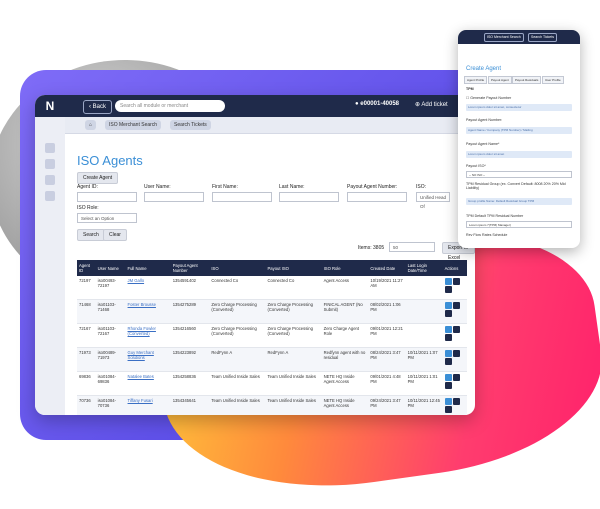 This screenshot has width=600, height=509. What do you see at coordinates (371, 248) in the screenshot?
I see `items-count: Items: 3805` at bounding box center [371, 248].